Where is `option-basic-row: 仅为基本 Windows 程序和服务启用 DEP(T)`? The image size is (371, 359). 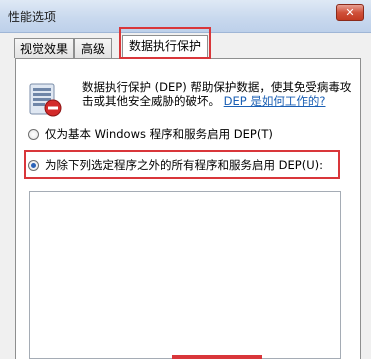
option-basic-row: 仅为基本 Windows 程序和服务启用 DEP(T) is located at coordinates (150, 134).